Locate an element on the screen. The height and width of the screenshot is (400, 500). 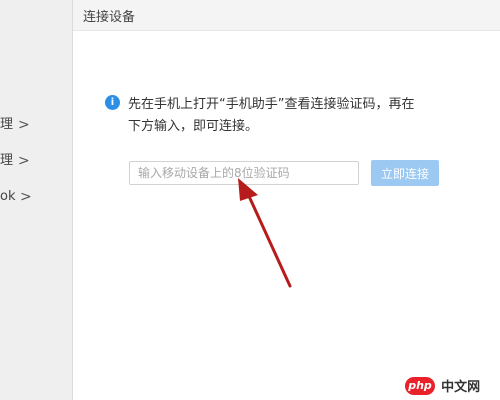
watermark-text: 中文网 is located at coordinates (461, 387).